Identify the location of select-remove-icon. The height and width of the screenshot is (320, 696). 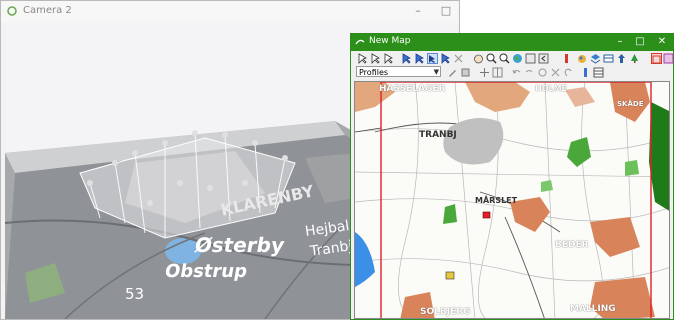
(388, 58).